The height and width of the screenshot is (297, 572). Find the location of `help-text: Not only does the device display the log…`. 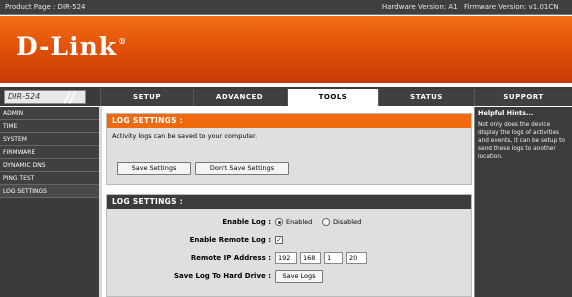

help-text: Not only does the device display the log… is located at coordinates (521, 141).